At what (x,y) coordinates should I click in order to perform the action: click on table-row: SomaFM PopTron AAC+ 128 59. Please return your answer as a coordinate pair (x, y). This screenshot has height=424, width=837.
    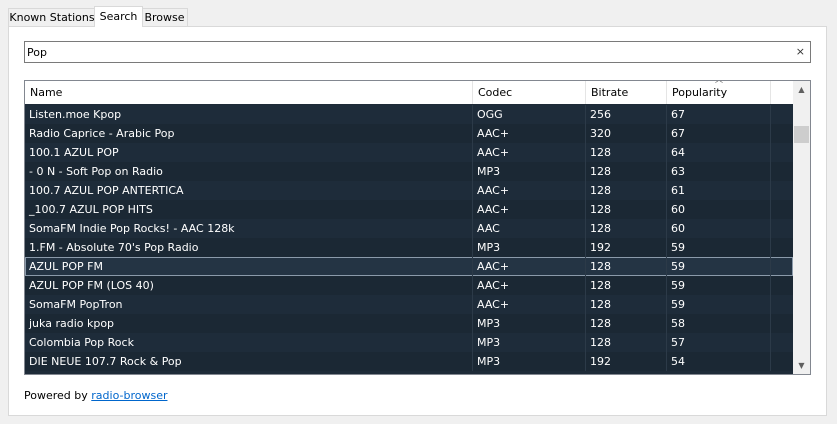
    Looking at the image, I should click on (409, 304).